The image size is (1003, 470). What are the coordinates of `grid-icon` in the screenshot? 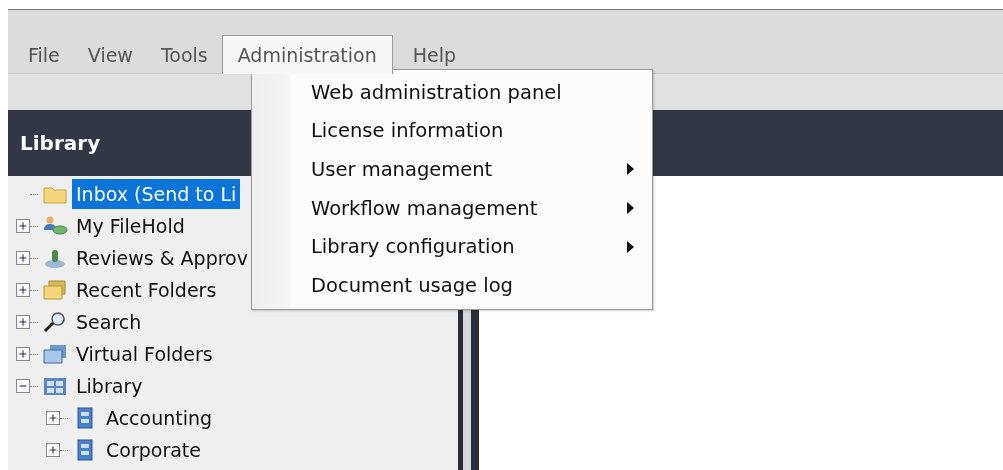 It's located at (55, 386).